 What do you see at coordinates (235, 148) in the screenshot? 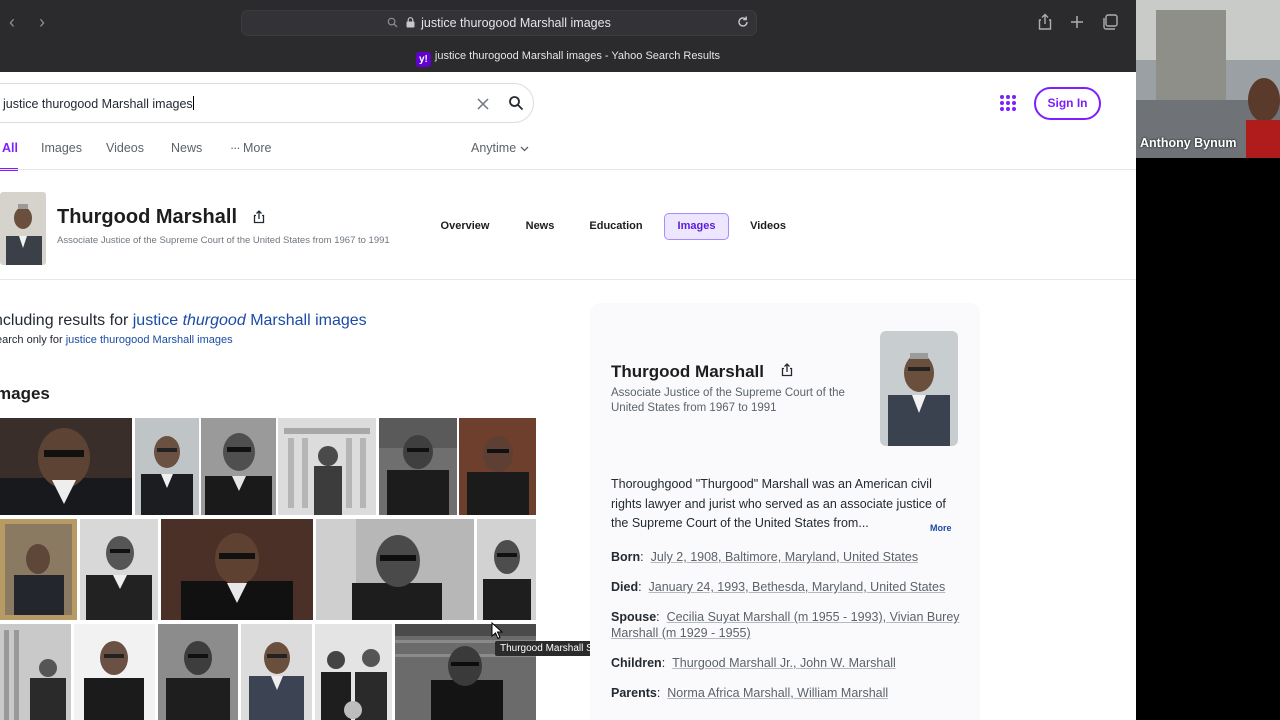
I see `more-dots-icon: ···` at bounding box center [235, 148].